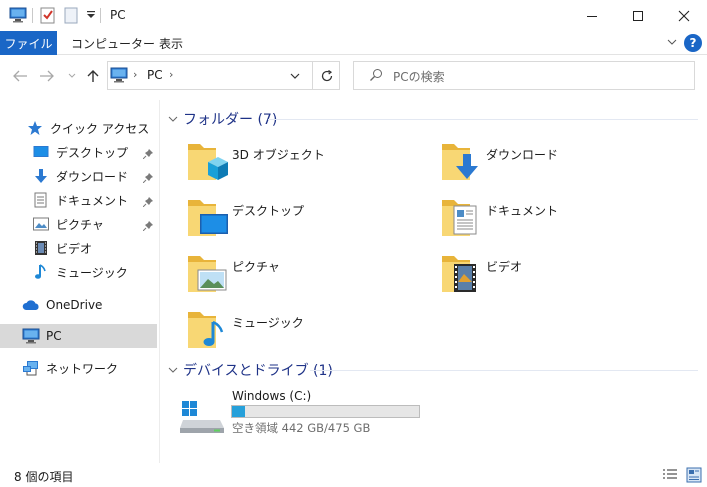  Describe the element at coordinates (171, 43) in the screenshot. I see `tab-view: 表示` at that location.